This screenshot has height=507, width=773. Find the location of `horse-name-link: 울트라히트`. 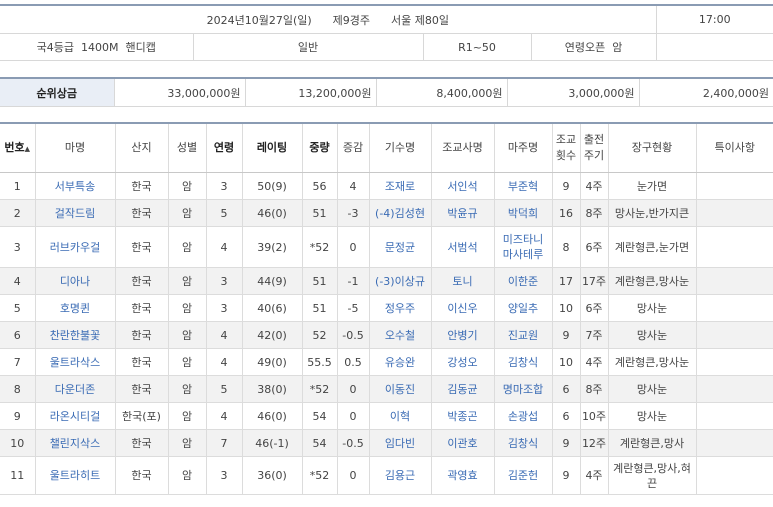

horse-name-link: 울트라히트 is located at coordinates (75, 475).